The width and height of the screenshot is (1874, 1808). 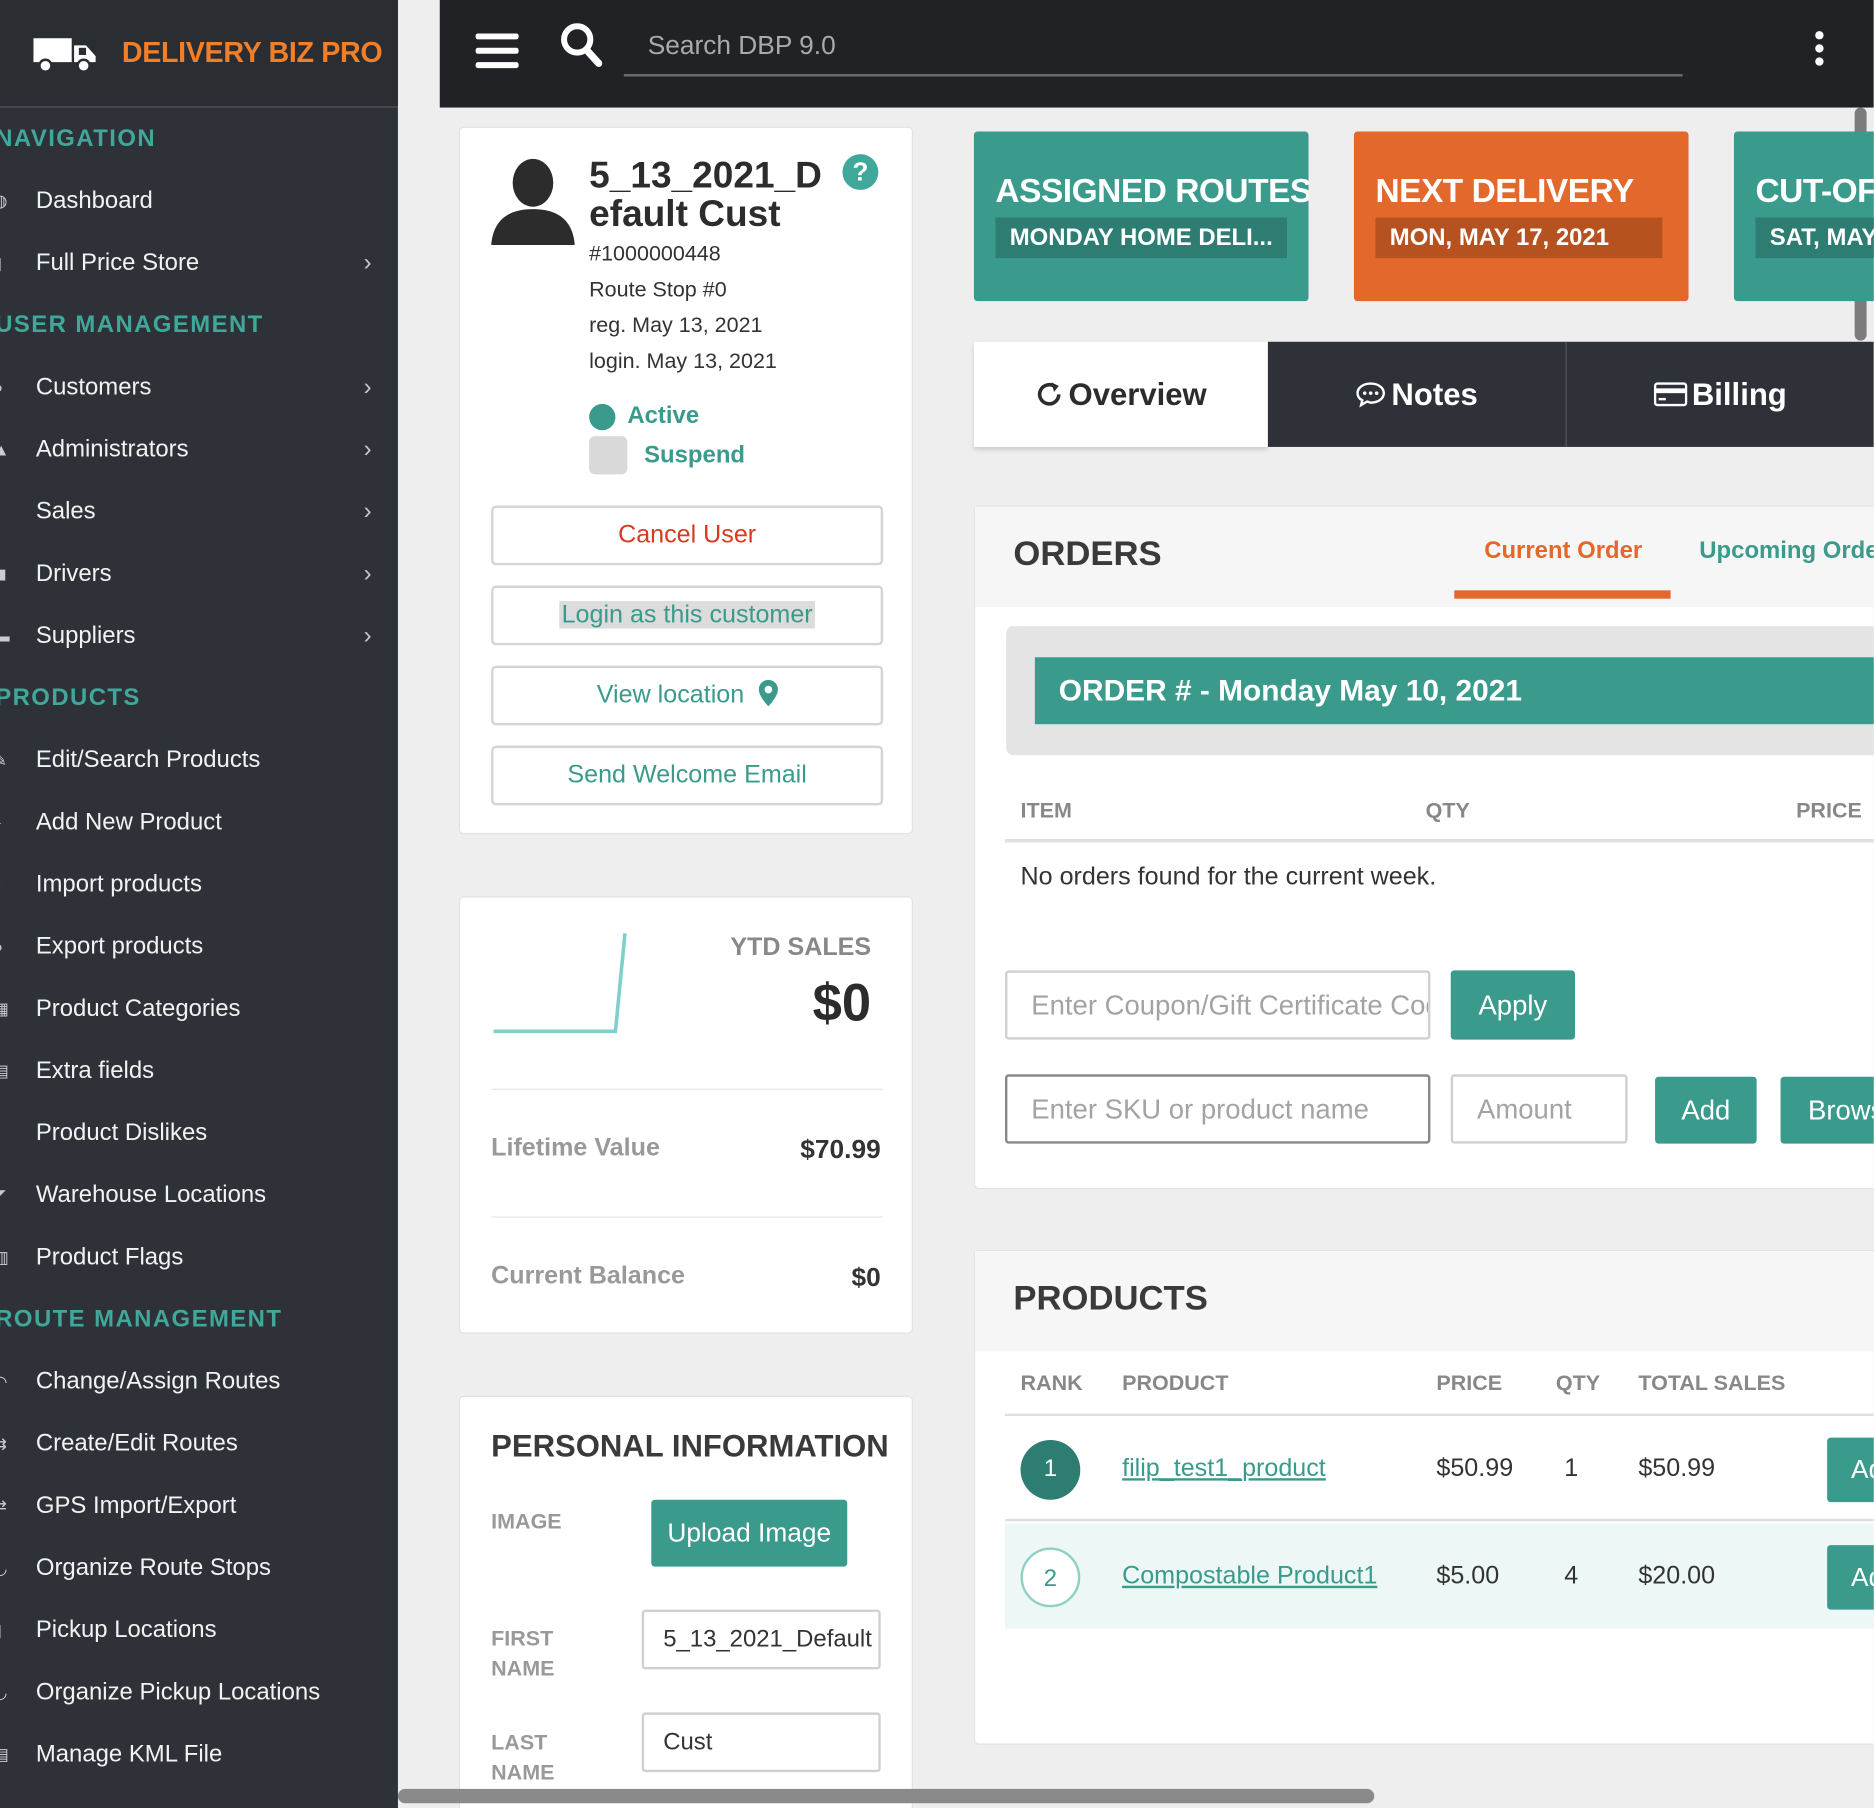 What do you see at coordinates (1137, 393) in the screenshot?
I see `tab-overview-label: Overview` at bounding box center [1137, 393].